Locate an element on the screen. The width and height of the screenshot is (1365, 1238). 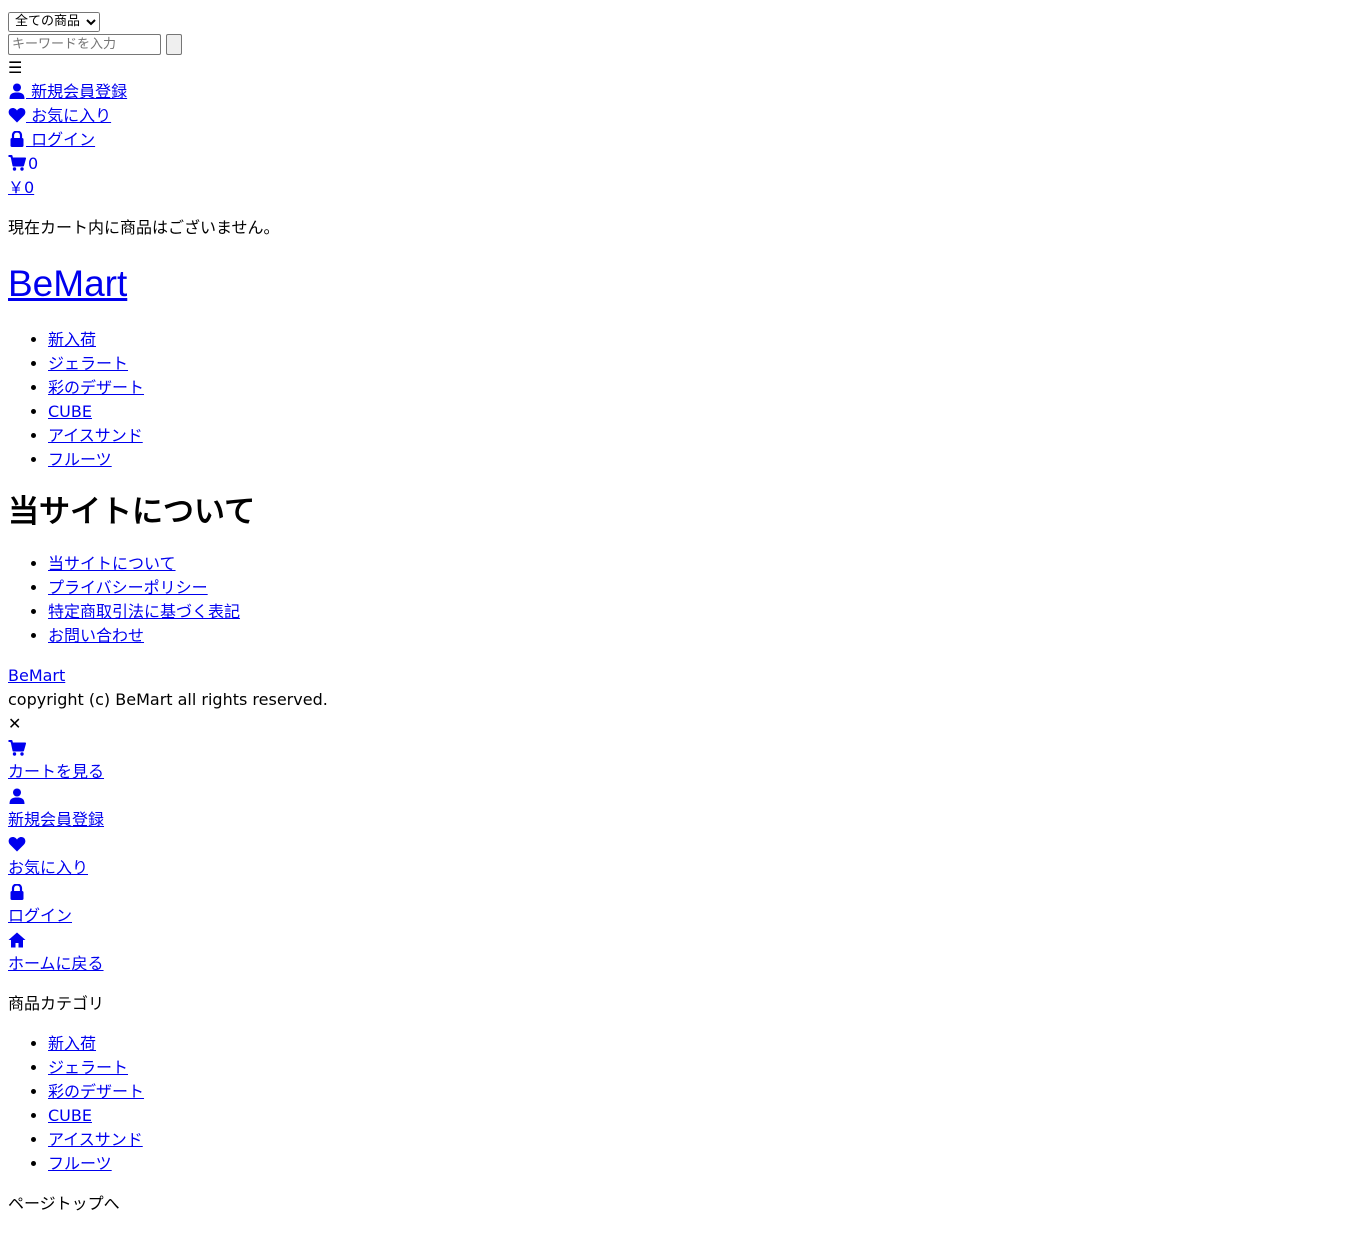
drawer-category-item: フルーツ is located at coordinates (702, 1164).